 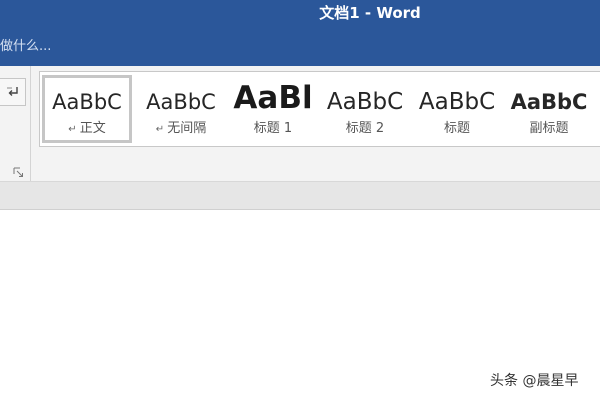 I want to click on style-label: ↵ 无间隔, so click(x=181, y=128).